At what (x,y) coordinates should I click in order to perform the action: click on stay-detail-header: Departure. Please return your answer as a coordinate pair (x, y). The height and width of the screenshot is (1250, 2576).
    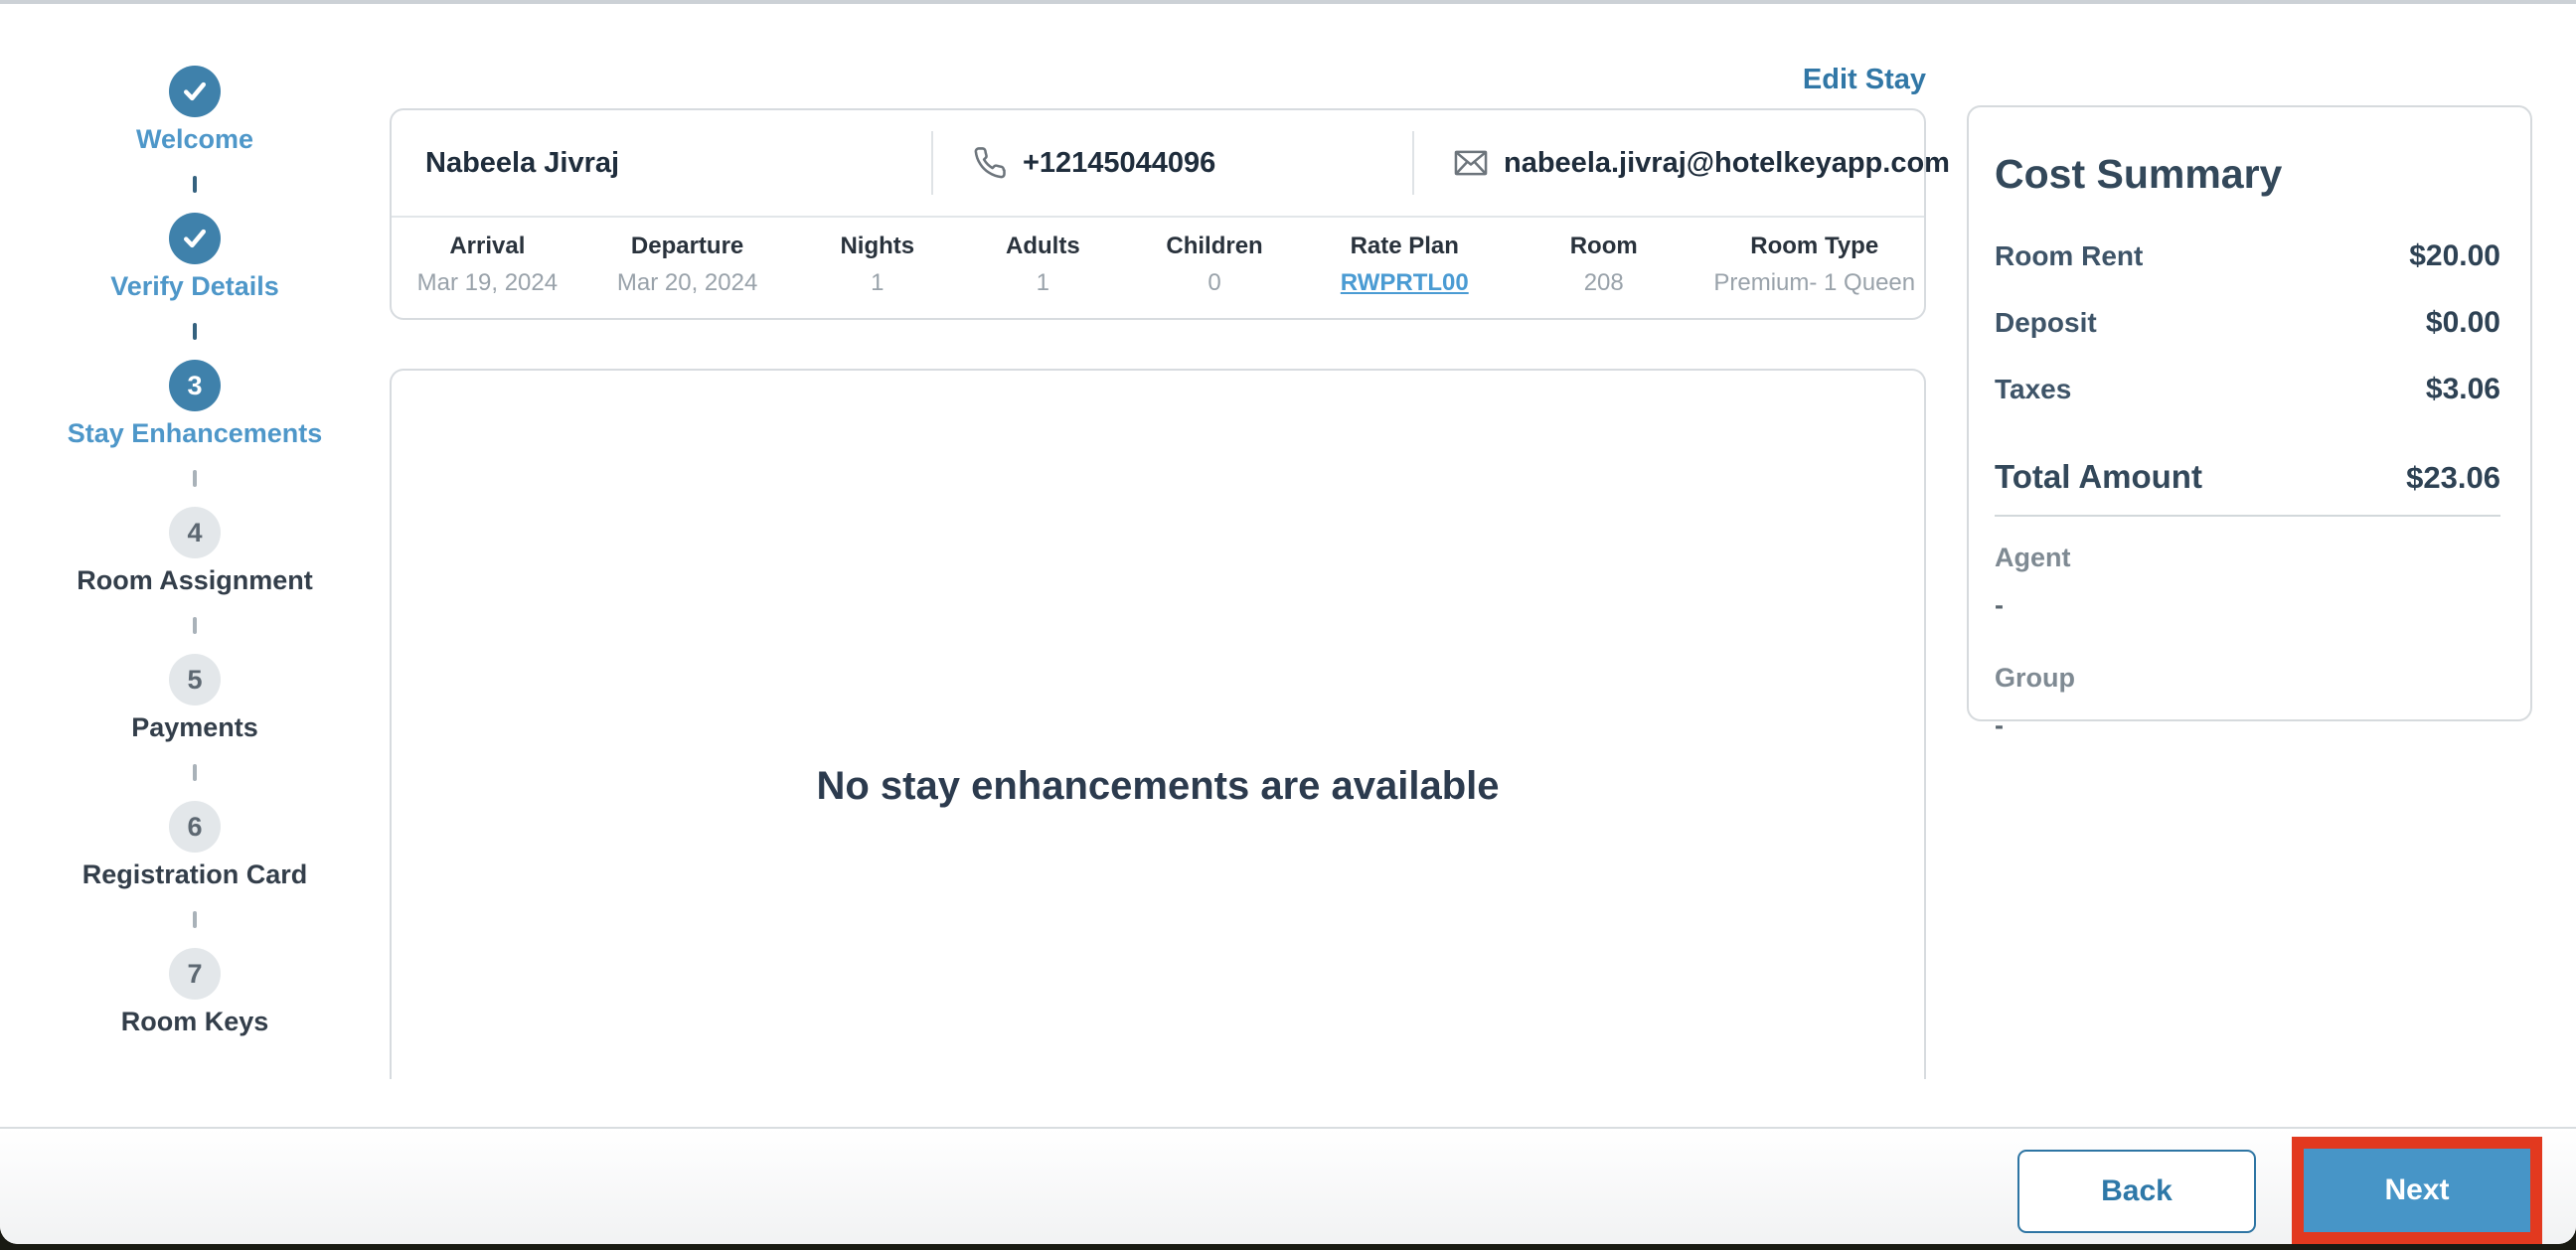
    Looking at the image, I should click on (687, 246).